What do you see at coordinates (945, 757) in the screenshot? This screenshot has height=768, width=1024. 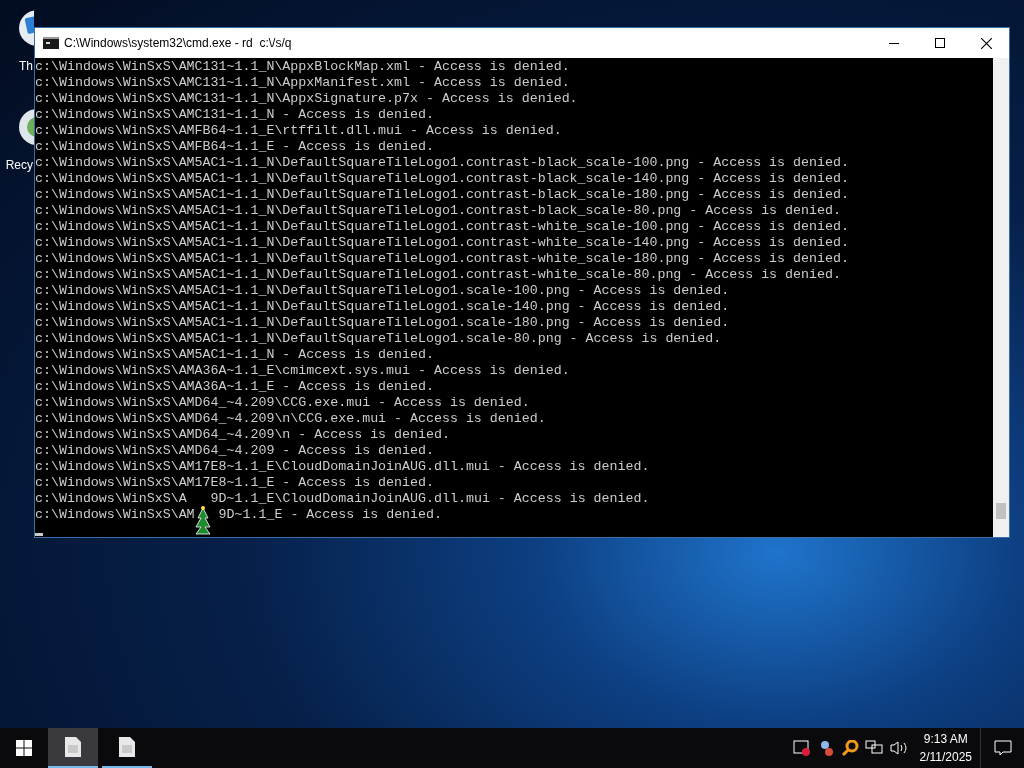 I see `clock-date: 2/11/2025` at bounding box center [945, 757].